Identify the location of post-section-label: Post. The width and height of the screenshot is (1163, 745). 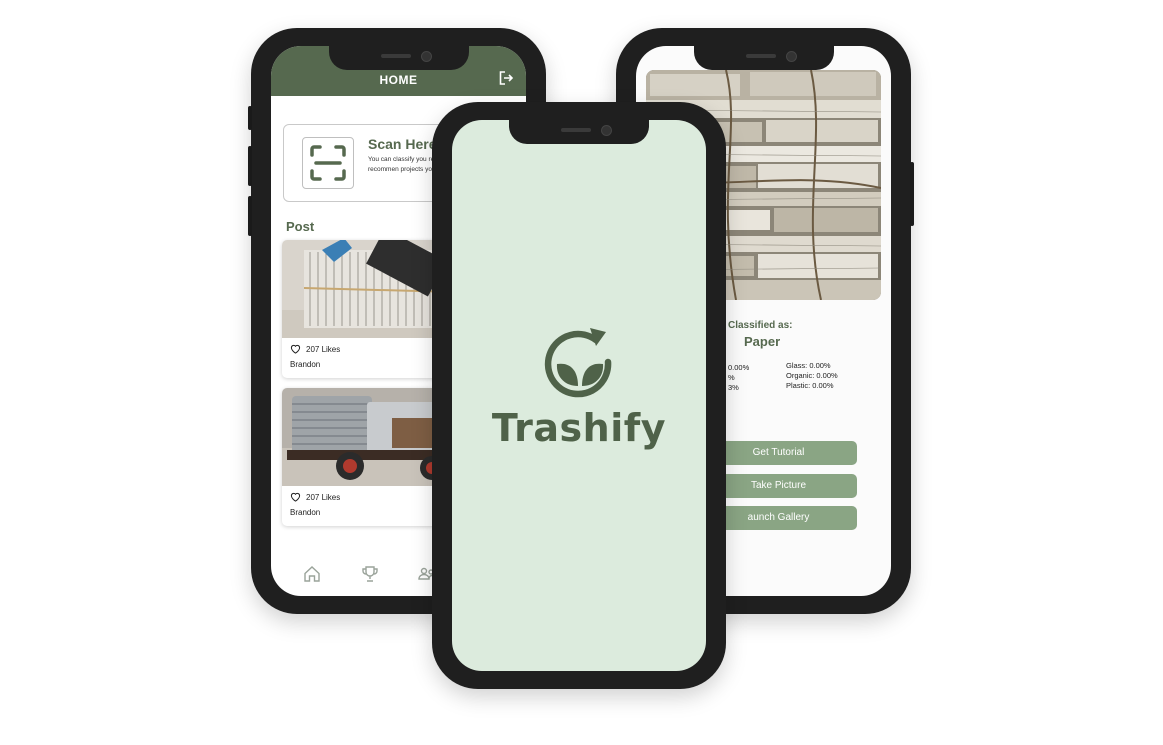
(300, 226).